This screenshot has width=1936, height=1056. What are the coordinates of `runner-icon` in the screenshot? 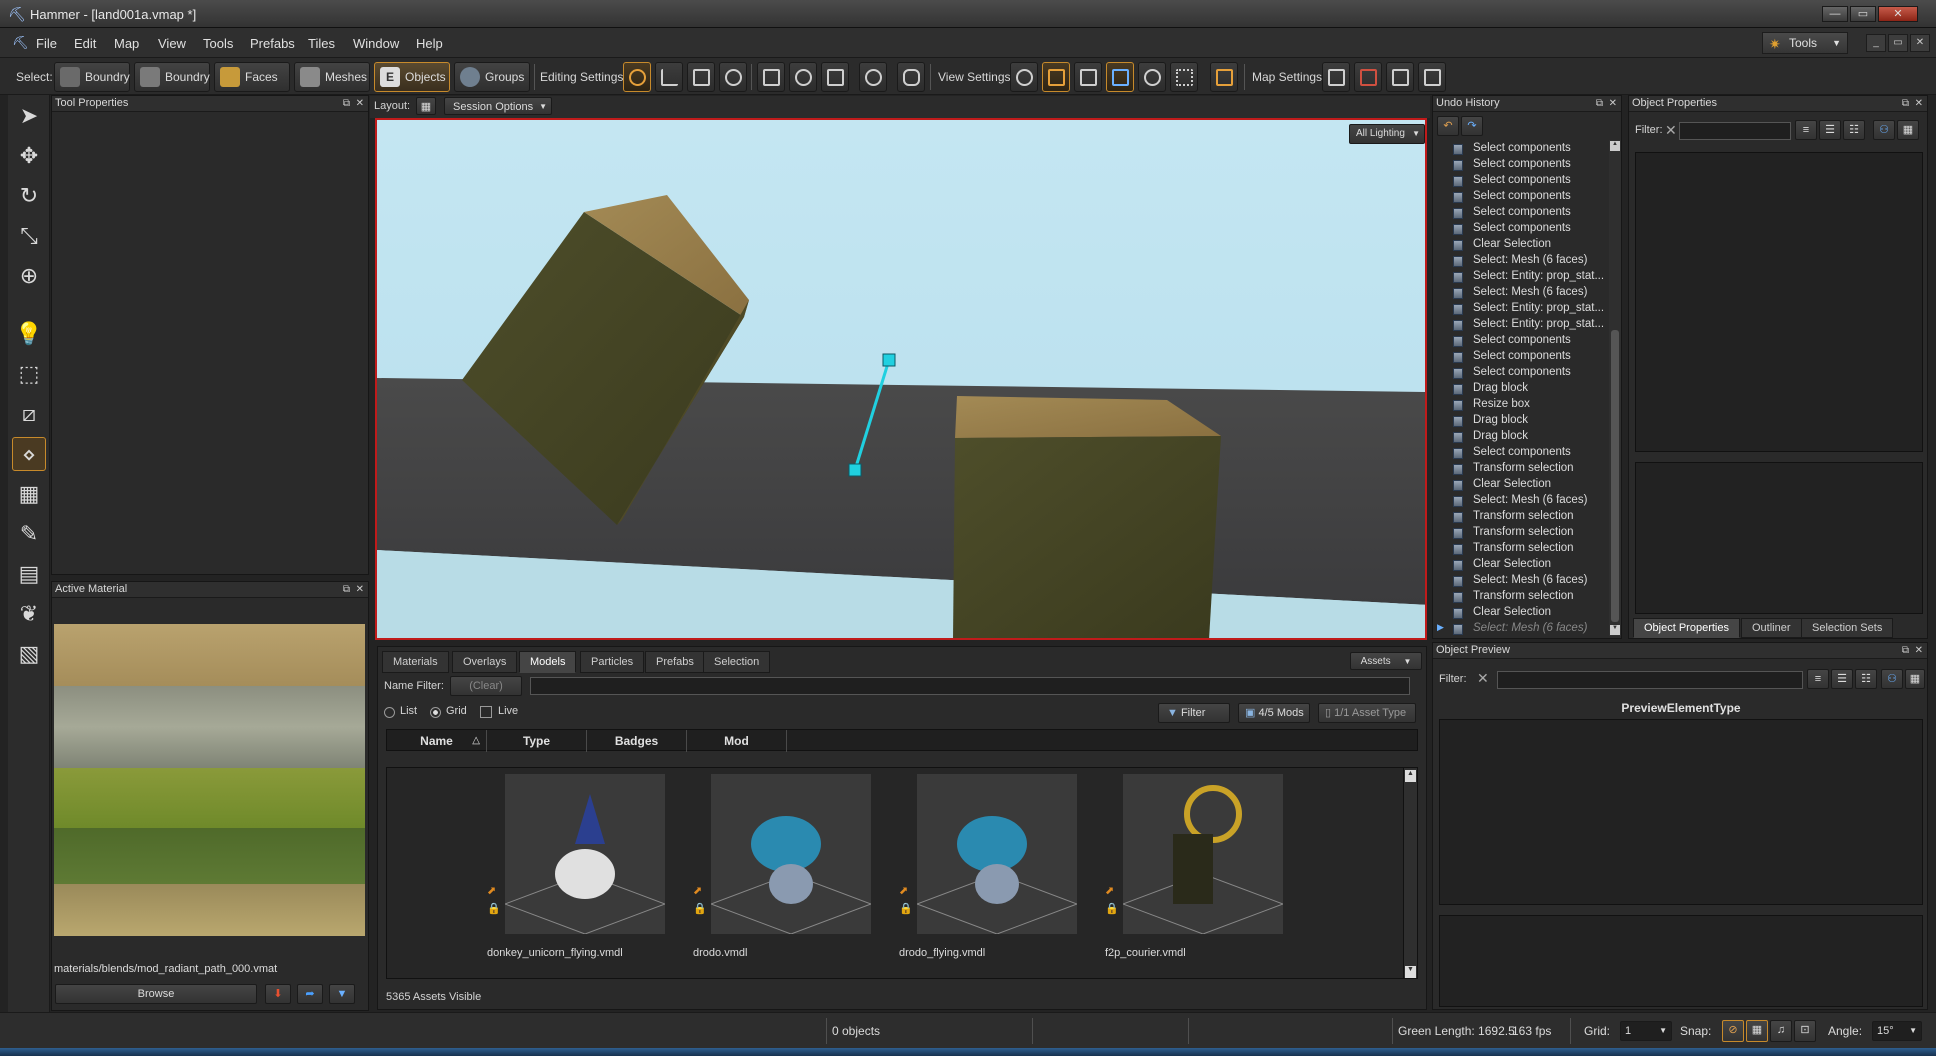 It's located at (1152, 77).